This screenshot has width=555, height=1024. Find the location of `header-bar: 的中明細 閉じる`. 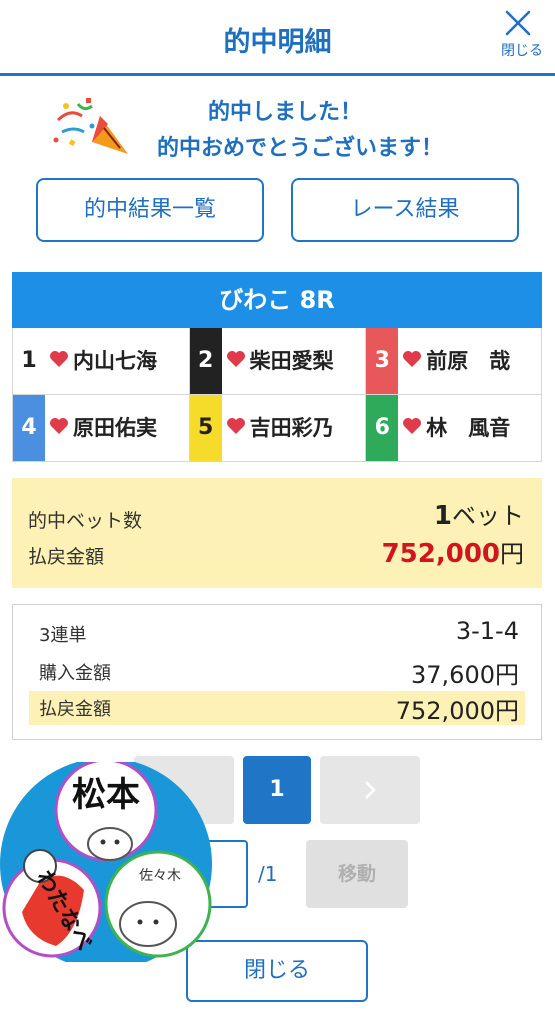

header-bar: 的中明細 閉じる is located at coordinates (277, 38).